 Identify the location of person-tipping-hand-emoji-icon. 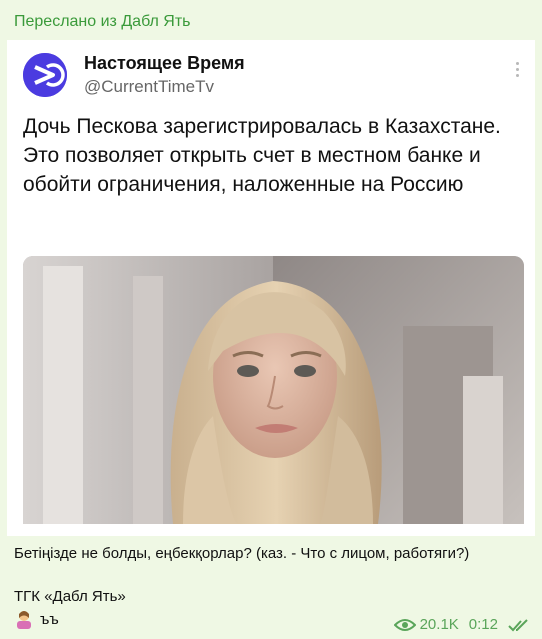
(24, 620).